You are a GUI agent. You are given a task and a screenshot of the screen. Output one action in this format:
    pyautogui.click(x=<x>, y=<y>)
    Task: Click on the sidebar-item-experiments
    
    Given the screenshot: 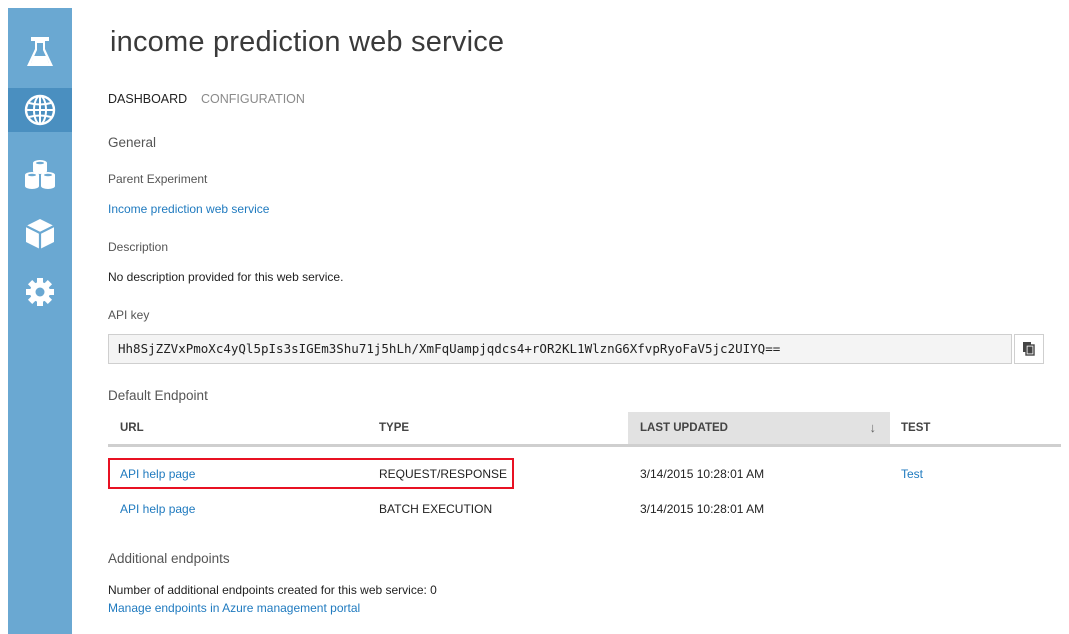 What is the action you would take?
    pyautogui.click(x=40, y=52)
    